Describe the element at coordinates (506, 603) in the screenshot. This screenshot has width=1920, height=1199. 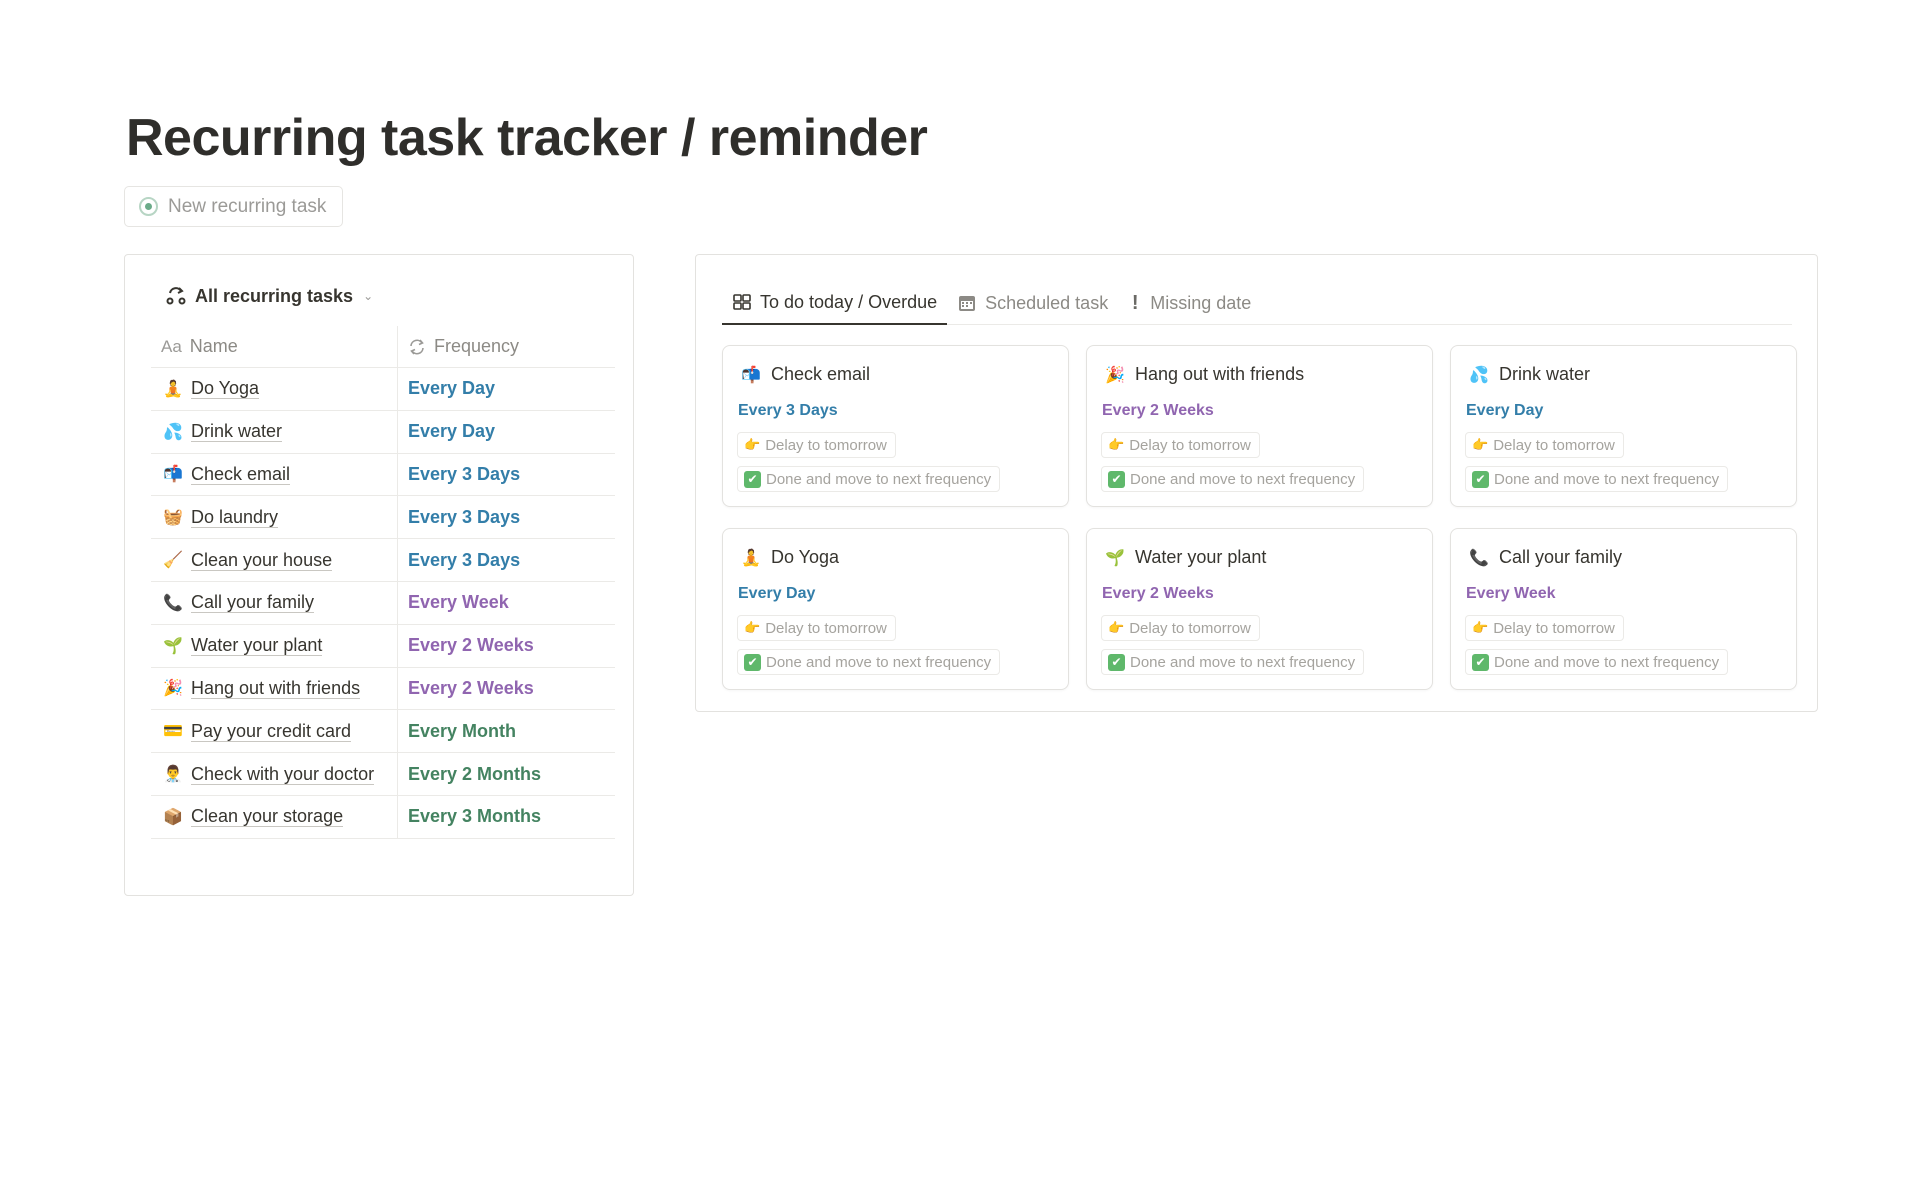
I see `task-frequency-cell: Every Week` at that location.